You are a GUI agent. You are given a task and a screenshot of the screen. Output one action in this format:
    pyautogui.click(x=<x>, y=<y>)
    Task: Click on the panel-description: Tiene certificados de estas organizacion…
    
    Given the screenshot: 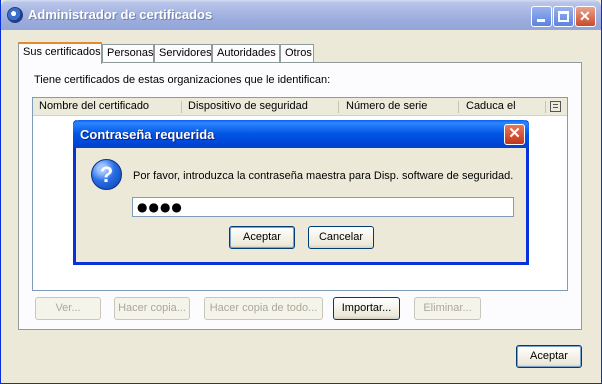 What is the action you would take?
    pyautogui.click(x=182, y=80)
    